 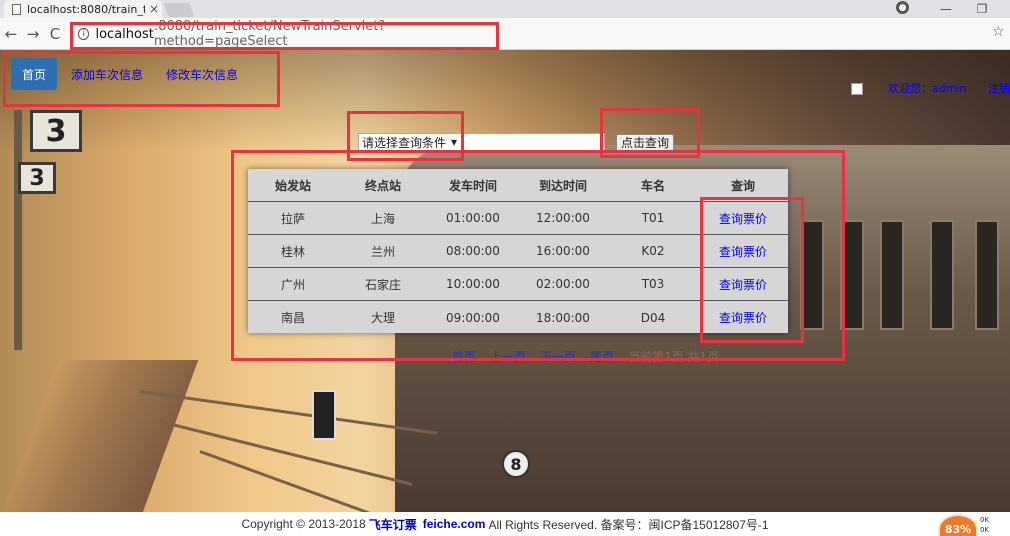 What do you see at coordinates (124, 34) in the screenshot?
I see `url-host: localhost` at bounding box center [124, 34].